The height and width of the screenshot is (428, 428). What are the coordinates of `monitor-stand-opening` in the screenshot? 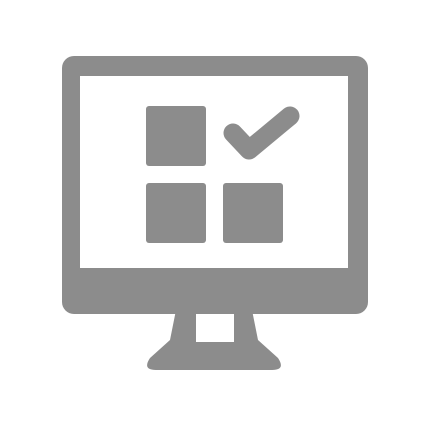 It's located at (215, 327).